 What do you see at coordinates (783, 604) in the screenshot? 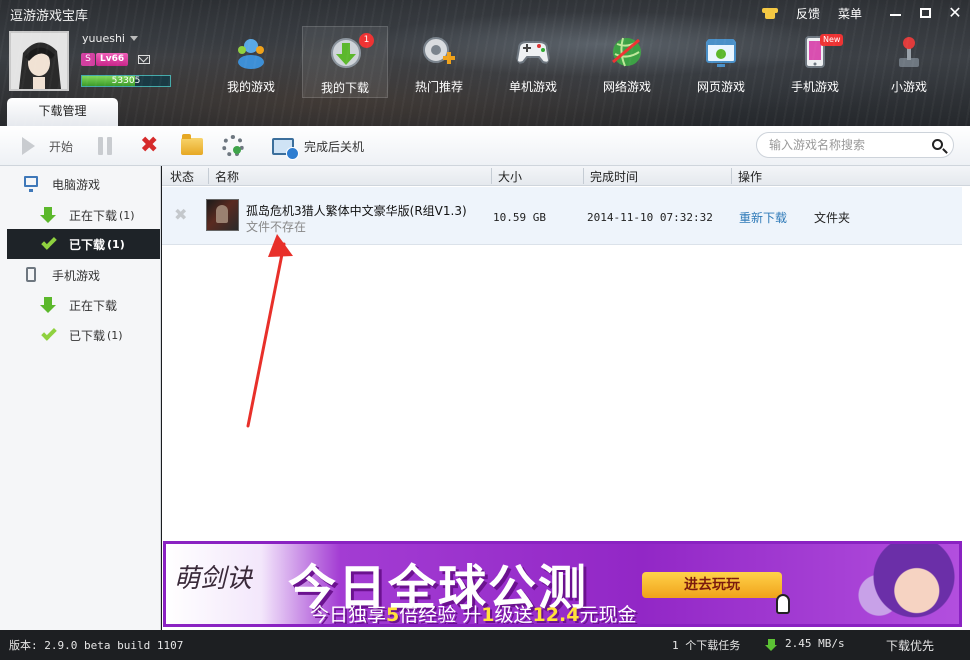
I see `hand-cursor-icon` at bounding box center [783, 604].